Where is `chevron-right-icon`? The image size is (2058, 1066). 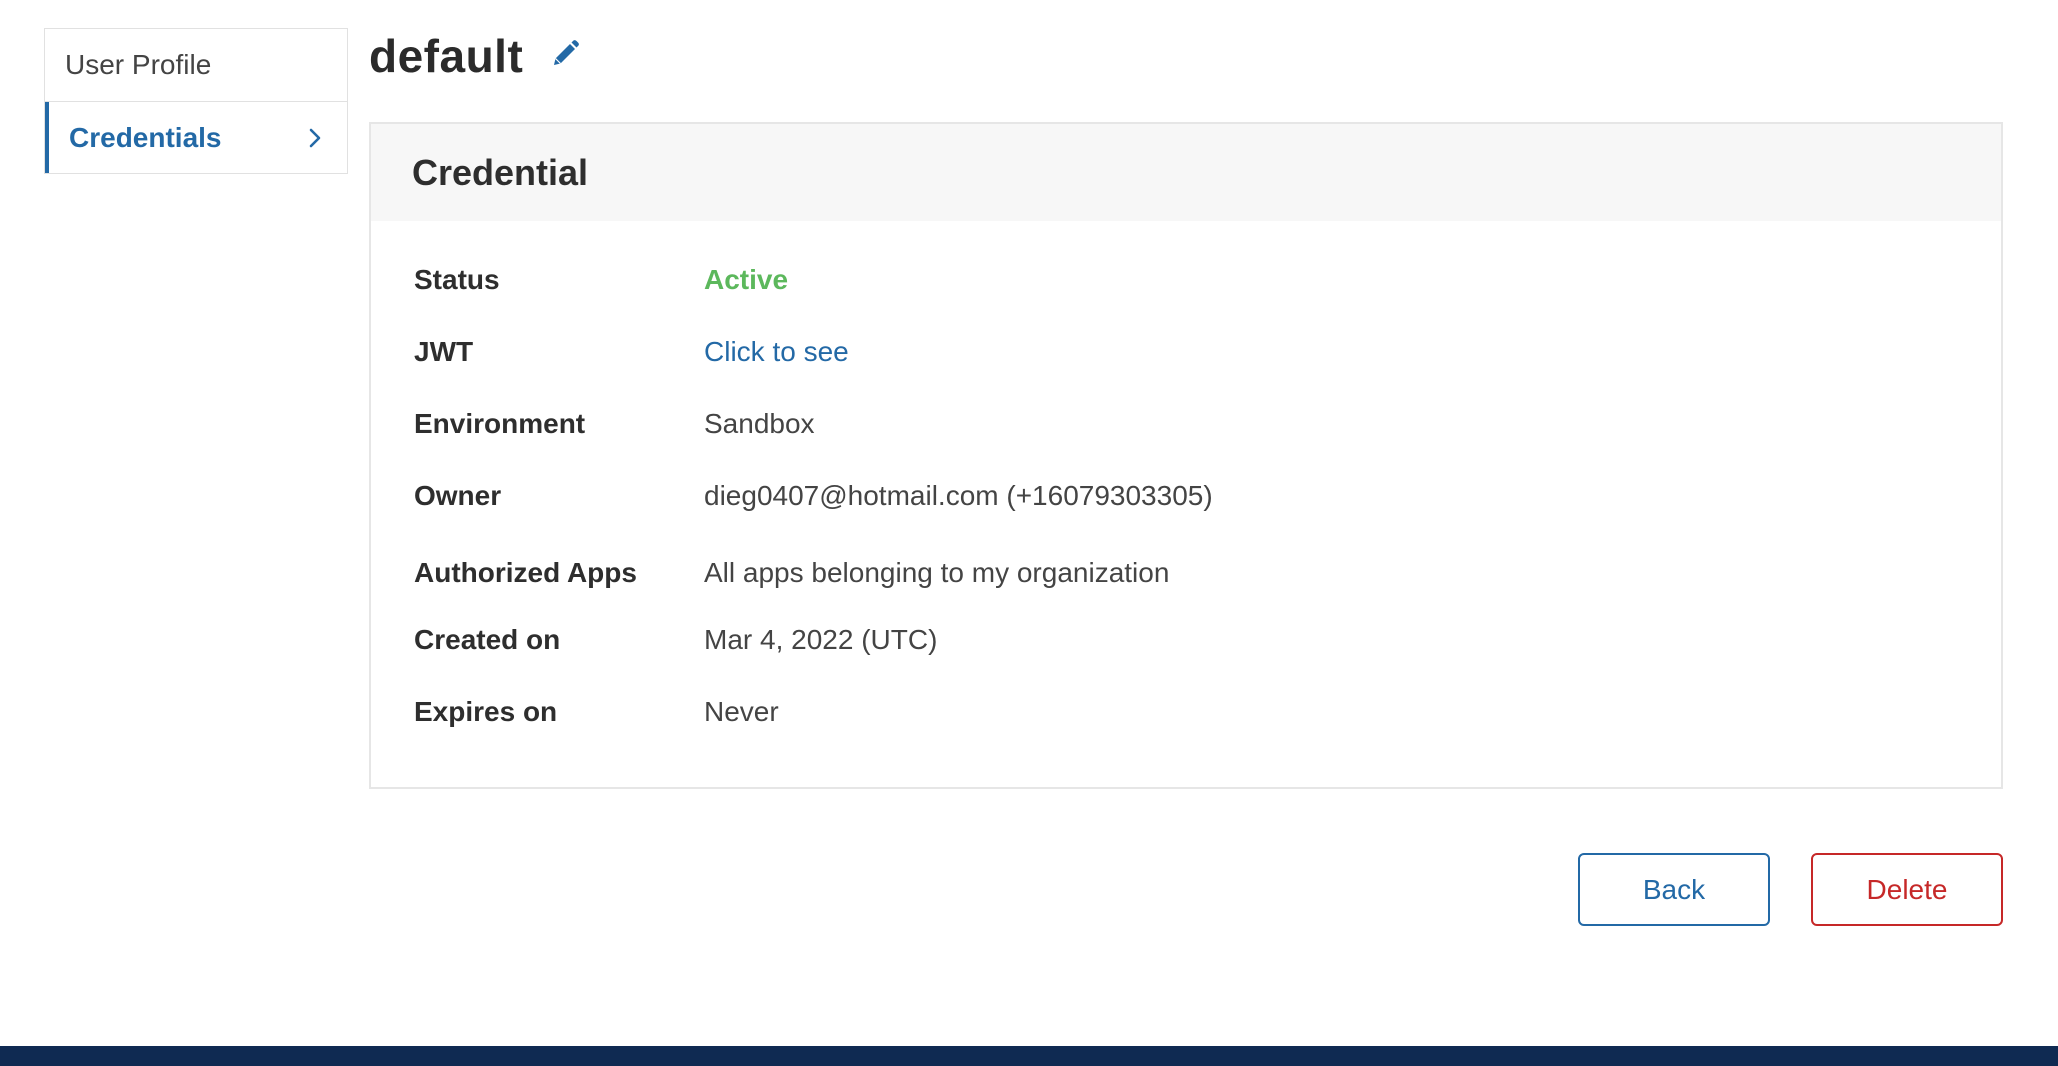
chevron-right-icon is located at coordinates (315, 138).